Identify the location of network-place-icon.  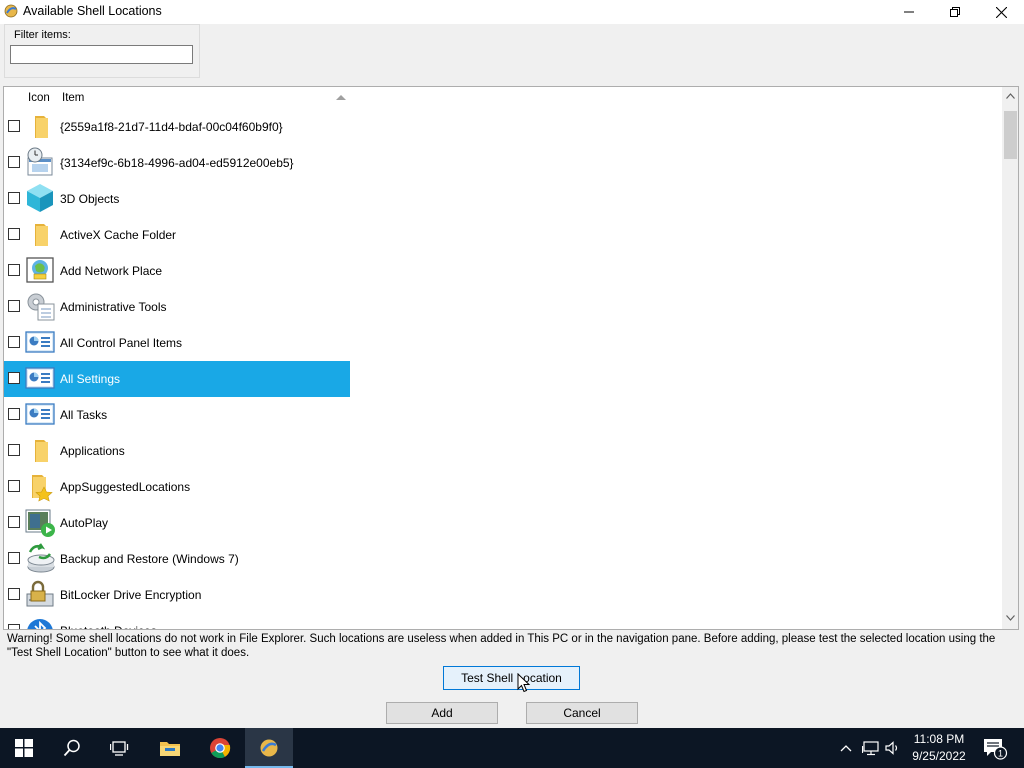
(40, 270).